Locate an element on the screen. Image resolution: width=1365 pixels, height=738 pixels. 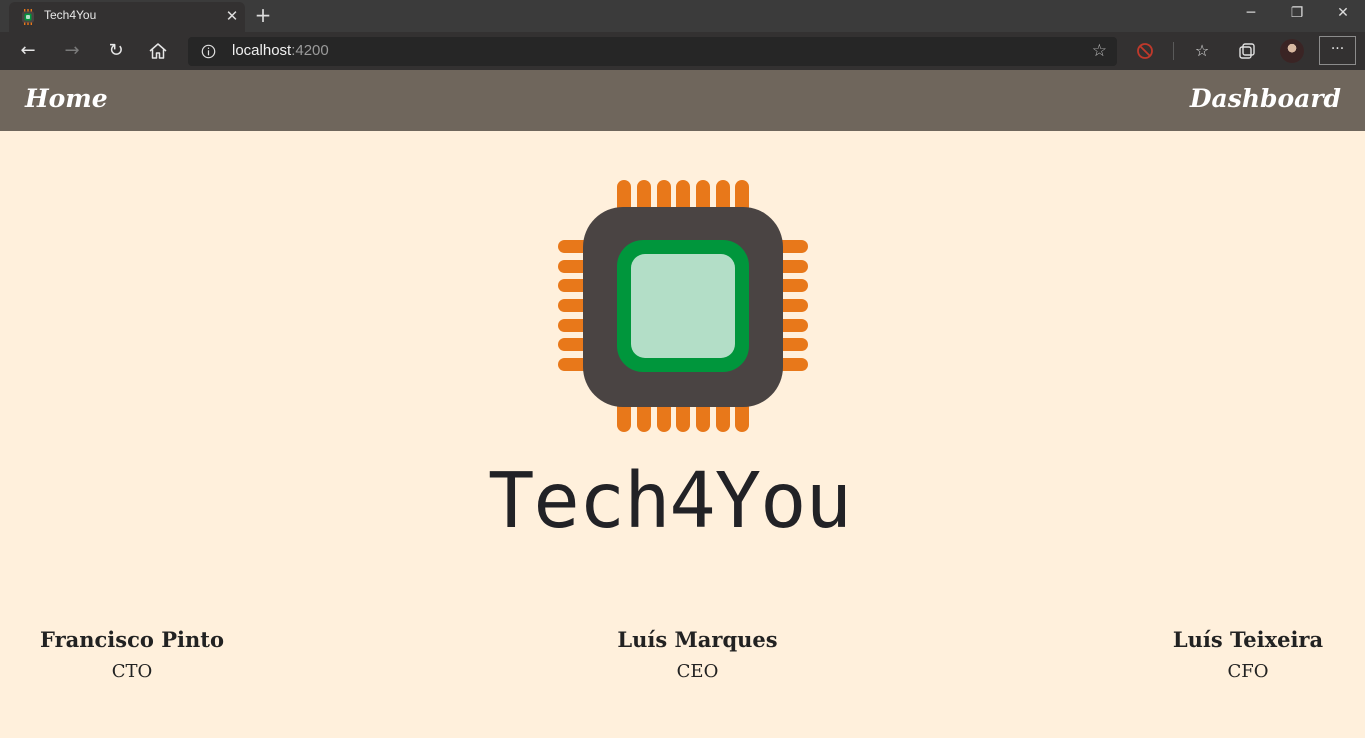
more-button: ··· is located at coordinates (1337, 50).